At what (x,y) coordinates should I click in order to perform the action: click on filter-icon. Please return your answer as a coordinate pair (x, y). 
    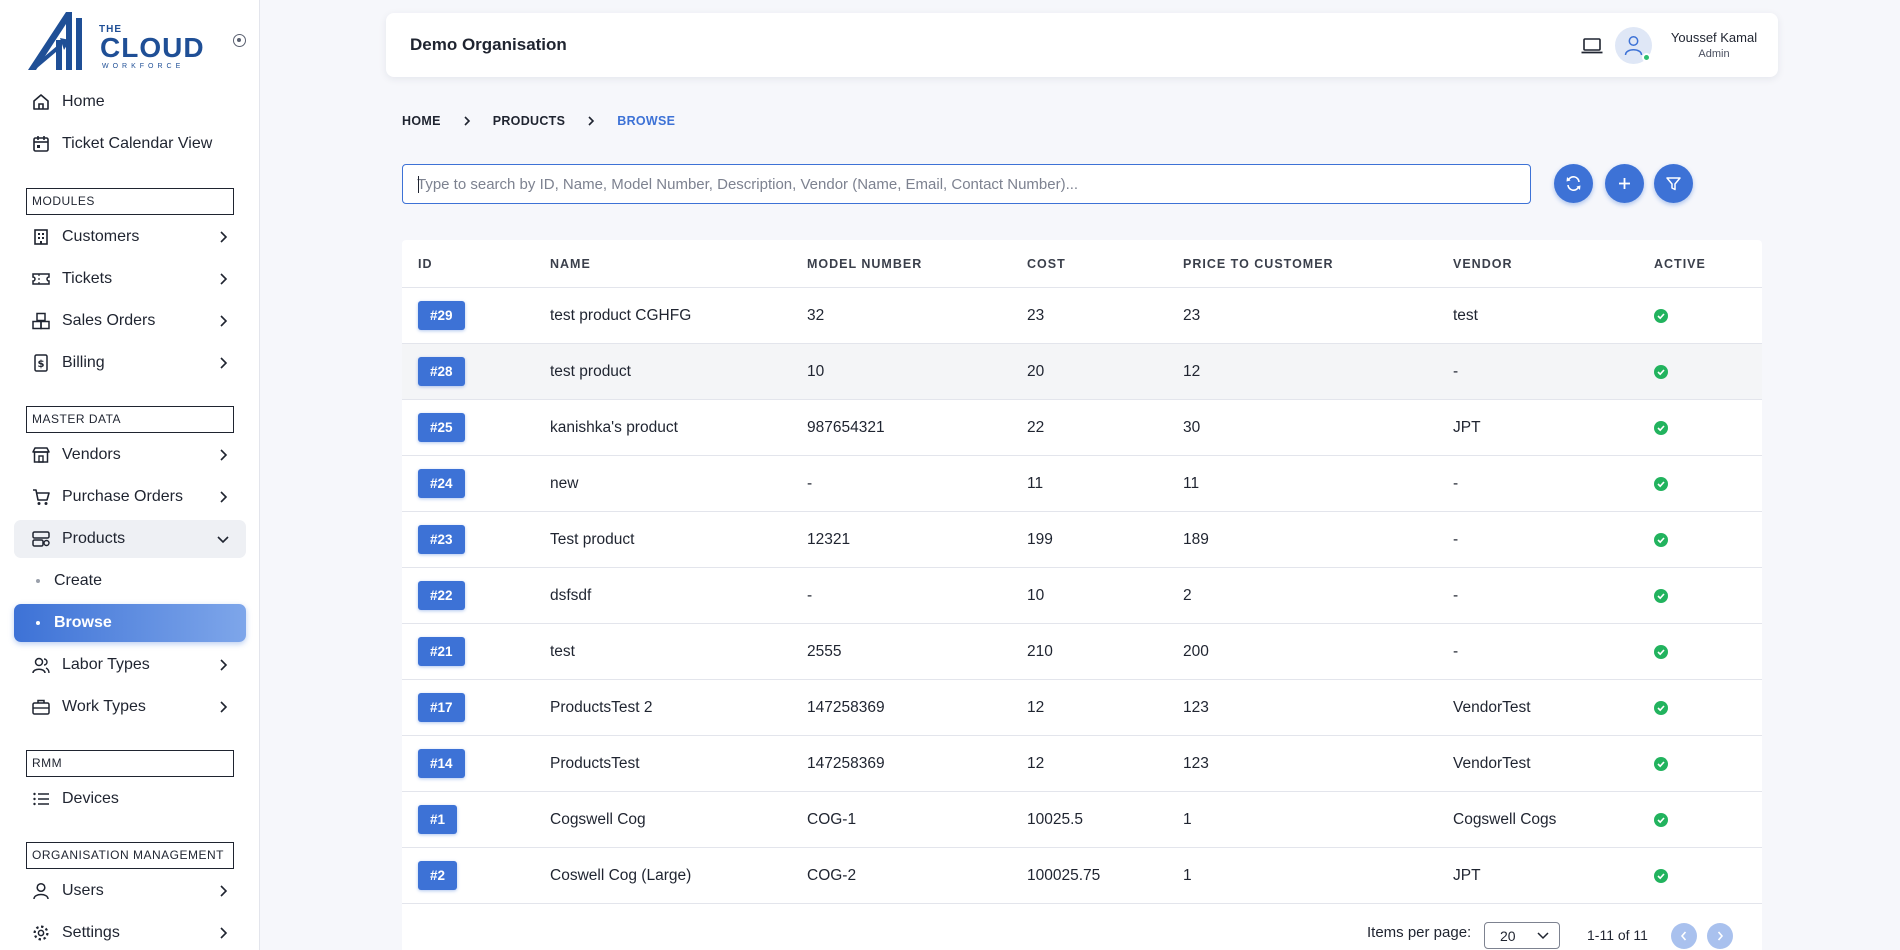
    Looking at the image, I should click on (1673, 184).